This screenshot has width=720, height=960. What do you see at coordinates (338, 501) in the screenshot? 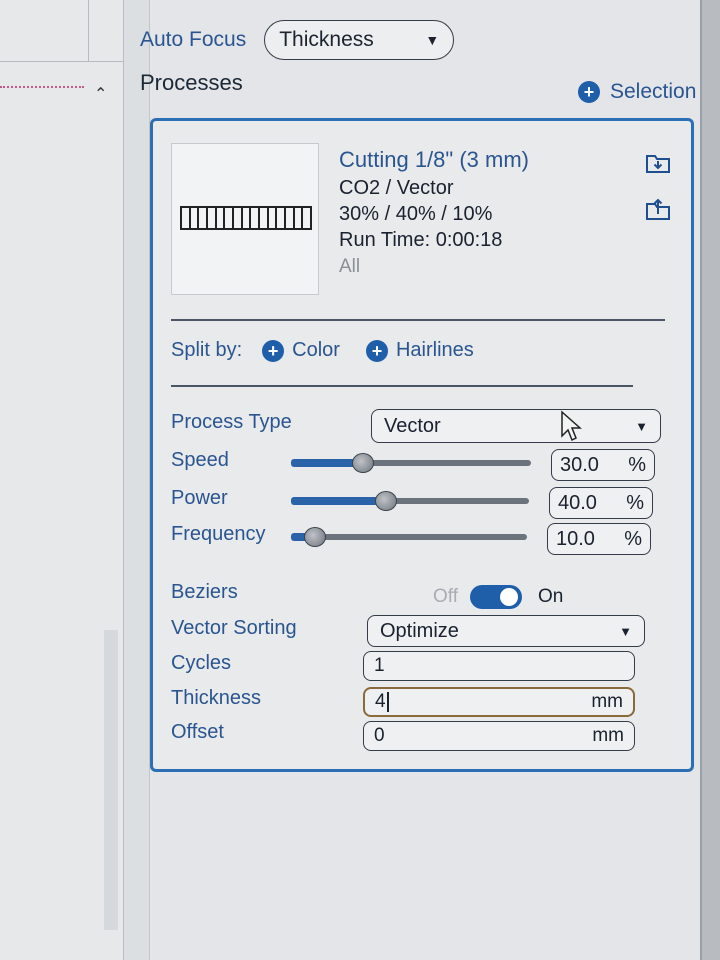
I see `slider-fill` at bounding box center [338, 501].